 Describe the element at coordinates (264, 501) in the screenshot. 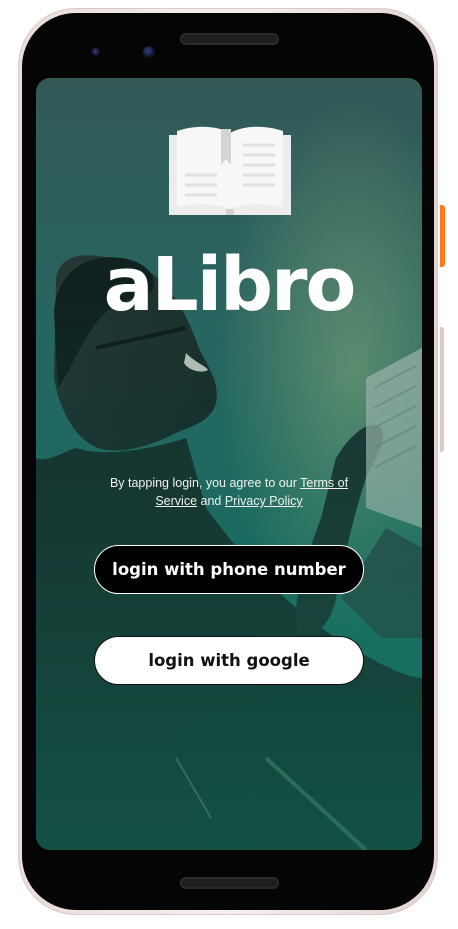

I see `privacy-link: Privacy Policy` at that location.